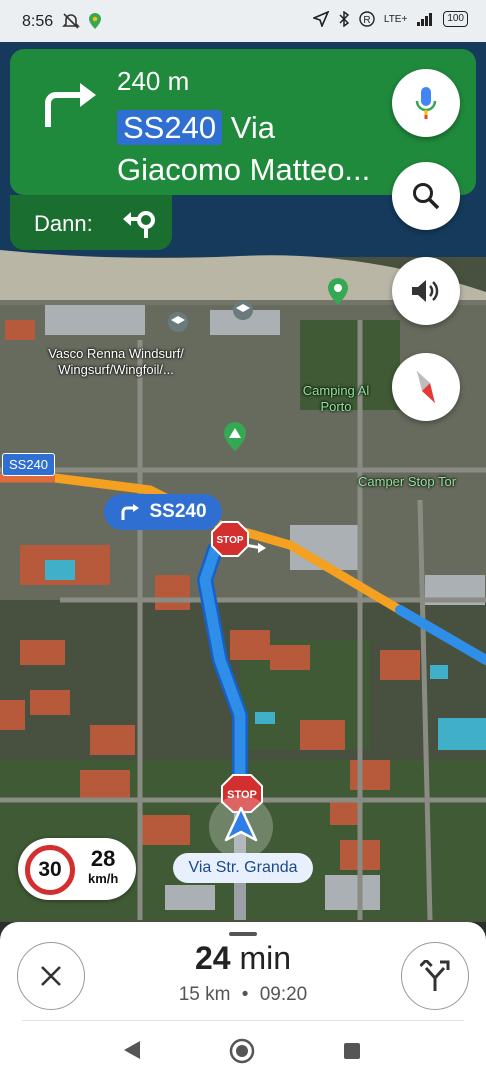  I want to click on recents-icon, so click(352, 1051).